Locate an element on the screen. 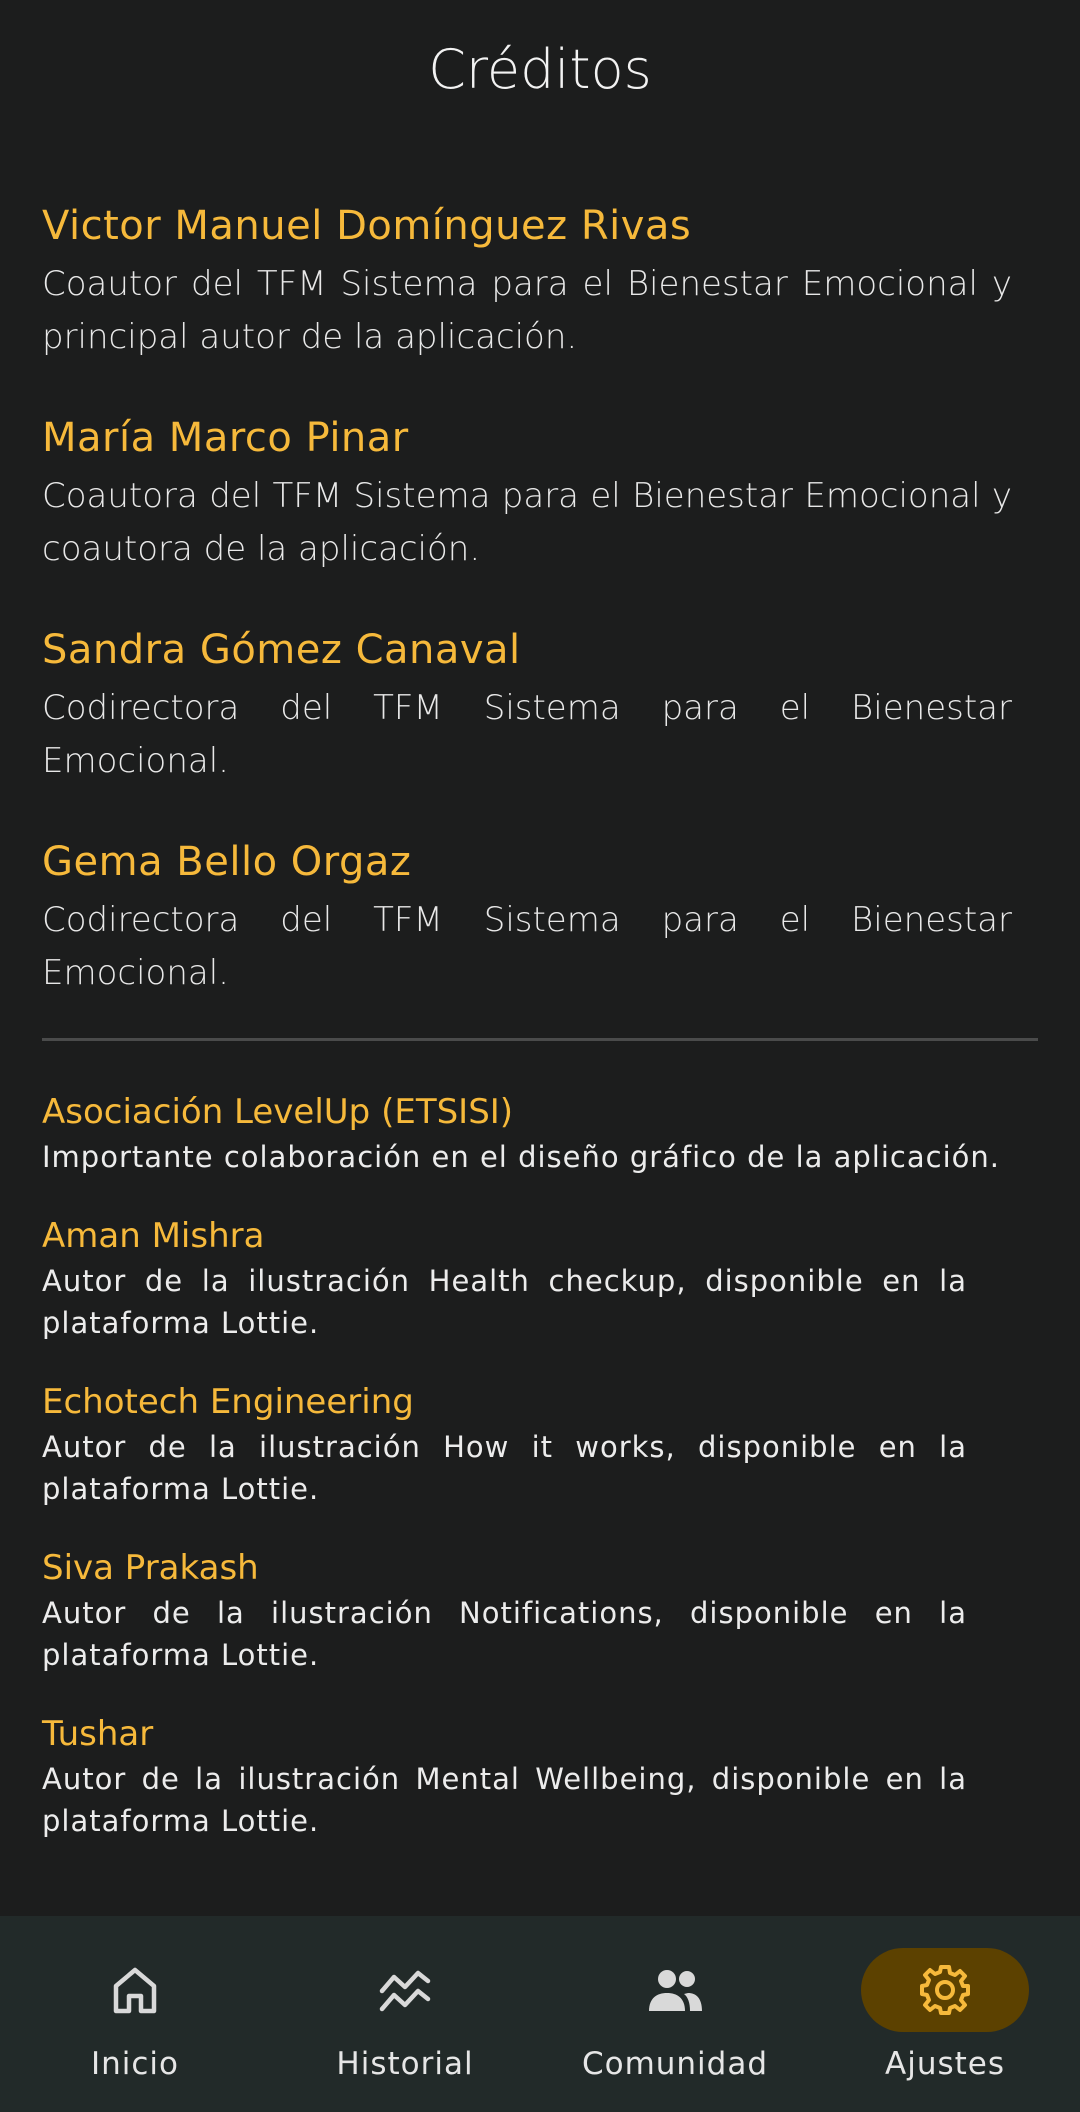  nav-label: Inicio is located at coordinates (135, 2064).